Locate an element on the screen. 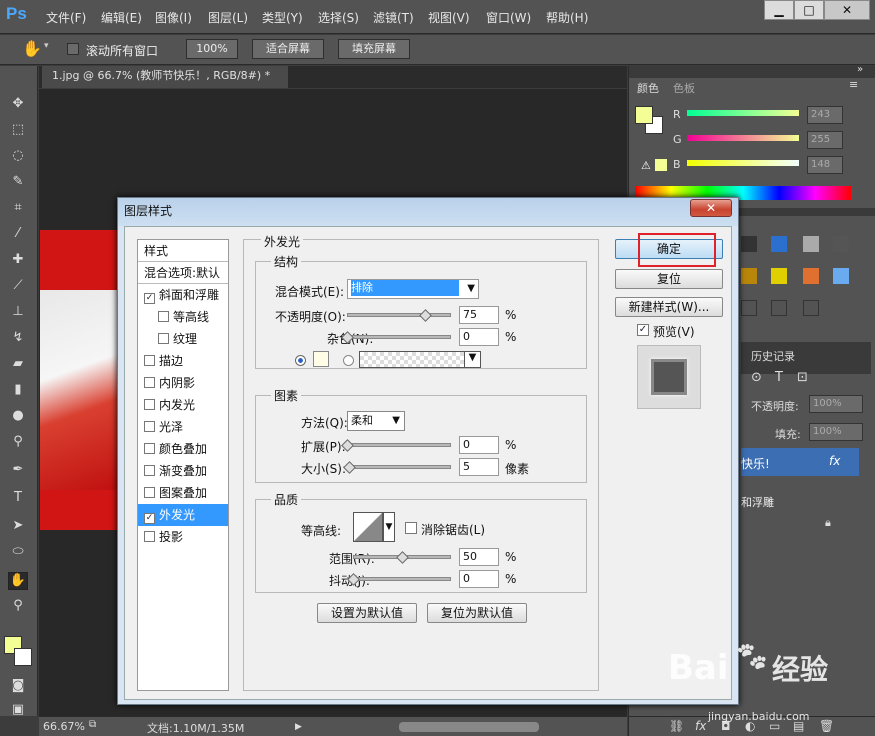  style-item-6: 光泽 is located at coordinates (183, 427).